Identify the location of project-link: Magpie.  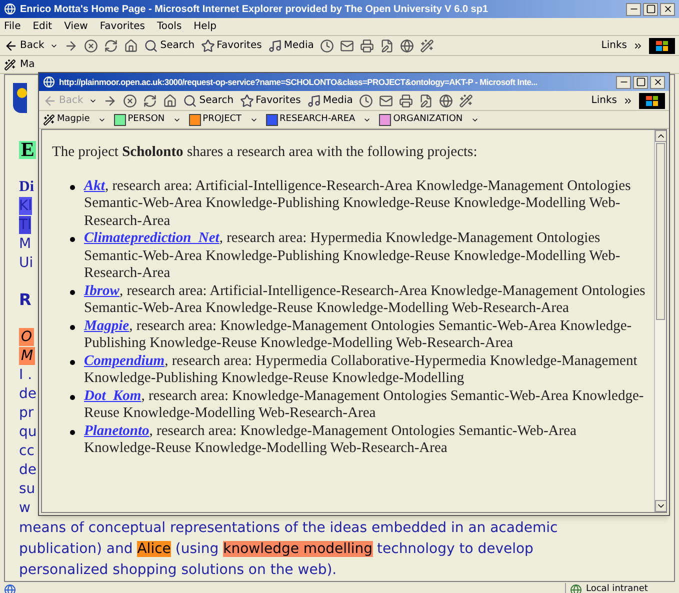
(107, 326).